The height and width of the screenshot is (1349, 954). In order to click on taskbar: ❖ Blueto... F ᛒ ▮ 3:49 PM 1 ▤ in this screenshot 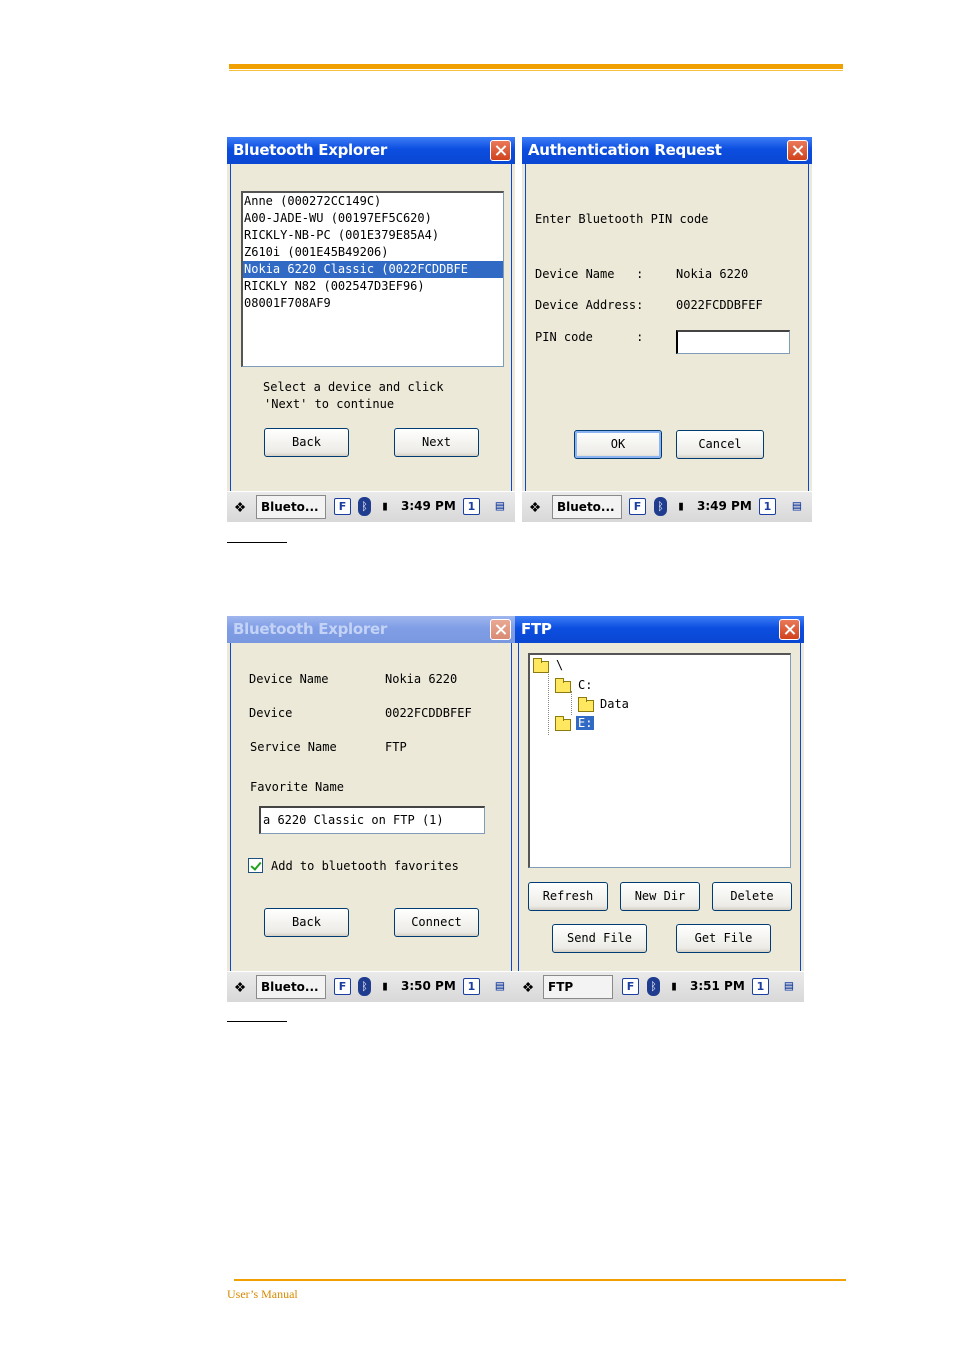, I will do `click(667, 506)`.